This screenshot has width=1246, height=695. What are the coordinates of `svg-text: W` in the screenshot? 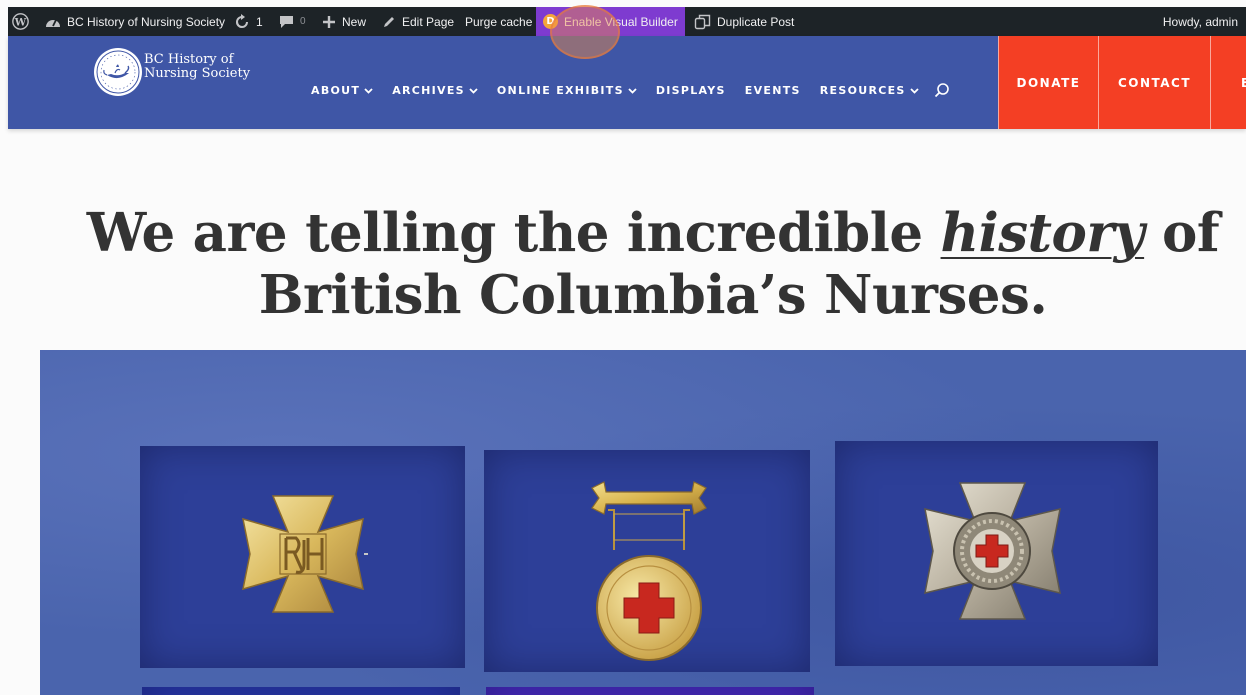 It's located at (20, 22).